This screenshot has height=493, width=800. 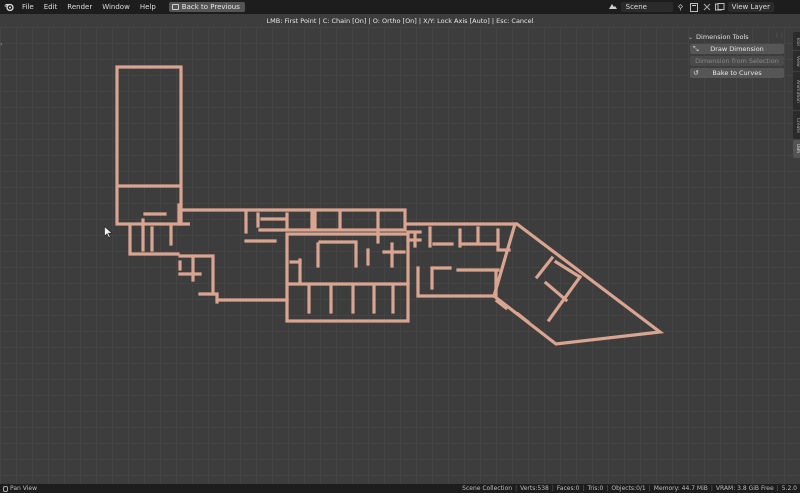 What do you see at coordinates (719, 7) in the screenshot?
I see `view-layer-icon` at bounding box center [719, 7].